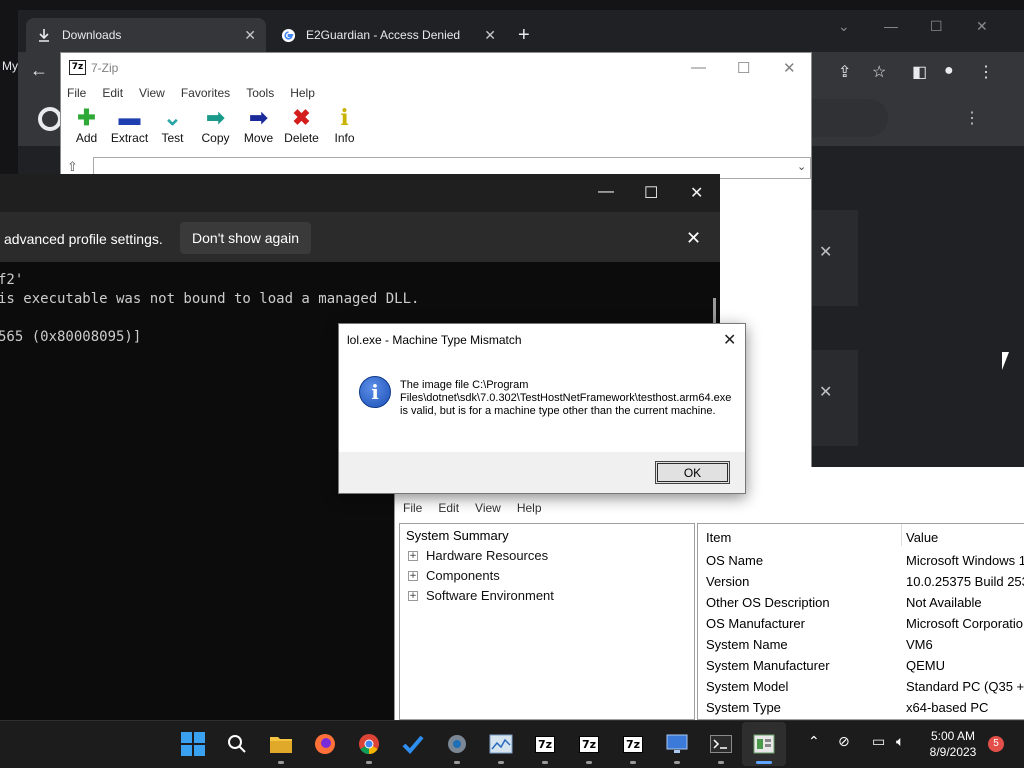  Describe the element at coordinates (764, 744) in the screenshot. I see `system-info-icon` at that location.